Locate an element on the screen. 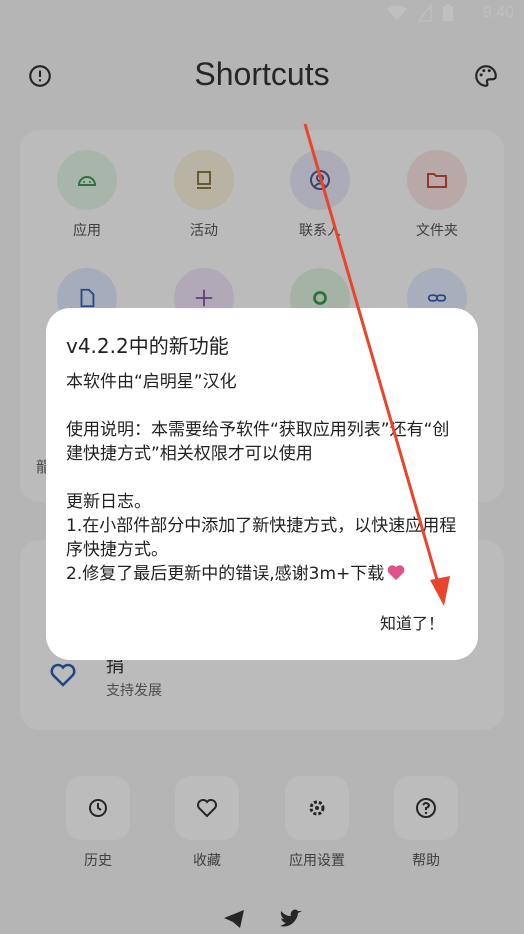 The width and height of the screenshot is (524, 934). annotation-arrow is located at coordinates (376, 364).